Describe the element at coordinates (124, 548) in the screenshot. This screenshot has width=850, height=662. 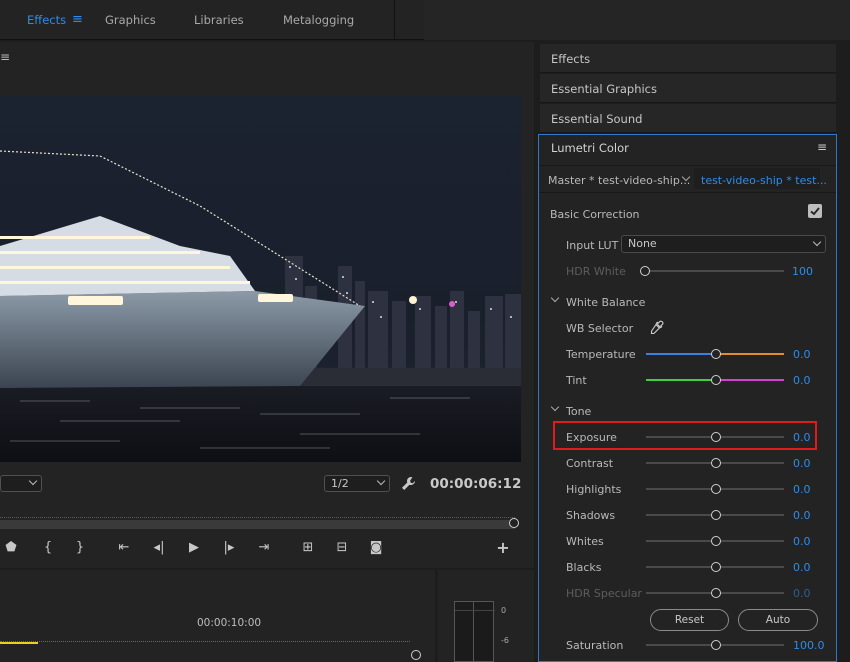
I see `go-to-in-icon: ⇤` at that location.